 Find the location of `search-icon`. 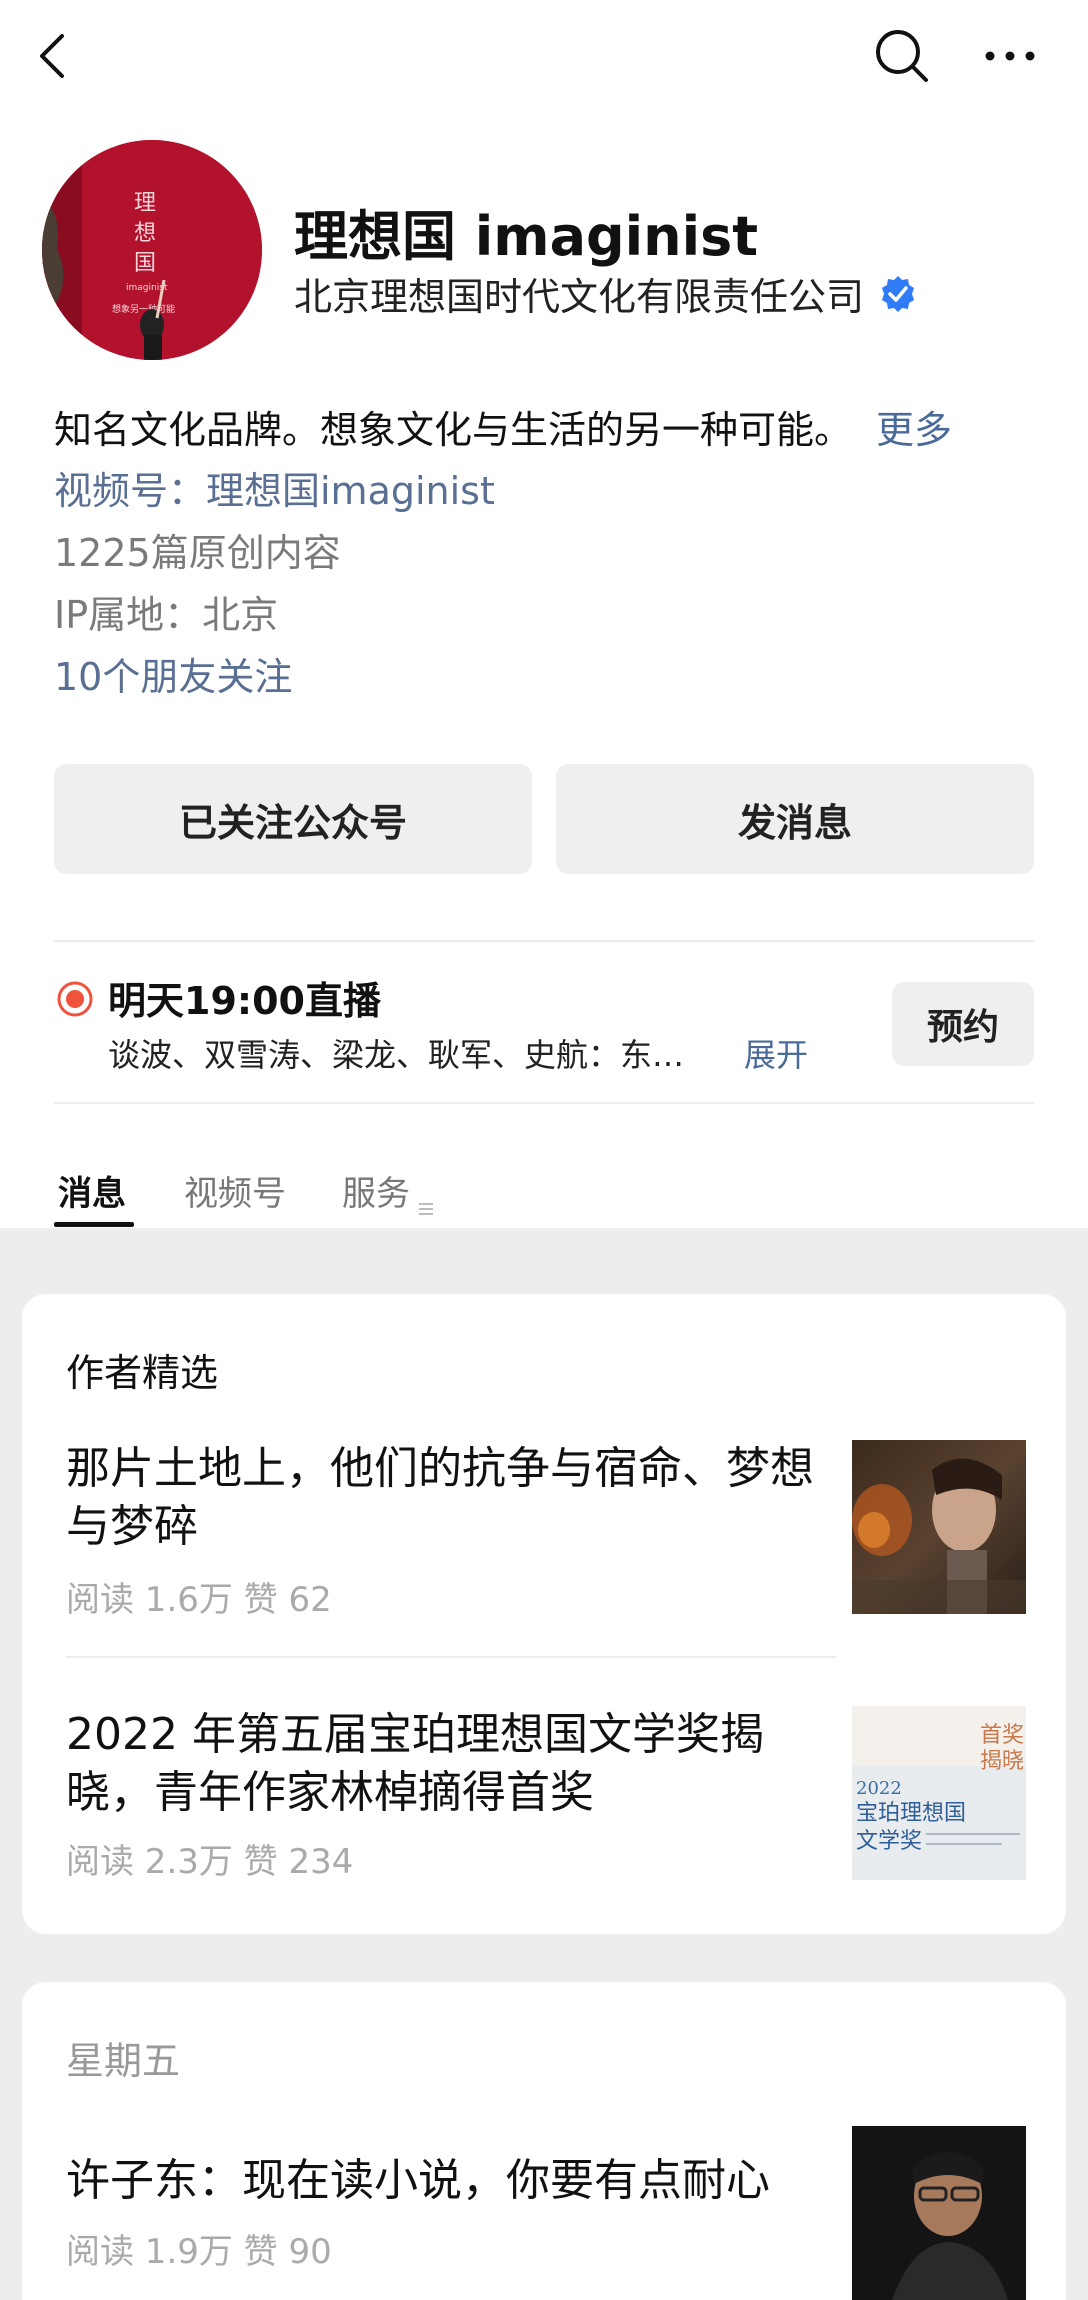

search-icon is located at coordinates (902, 56).